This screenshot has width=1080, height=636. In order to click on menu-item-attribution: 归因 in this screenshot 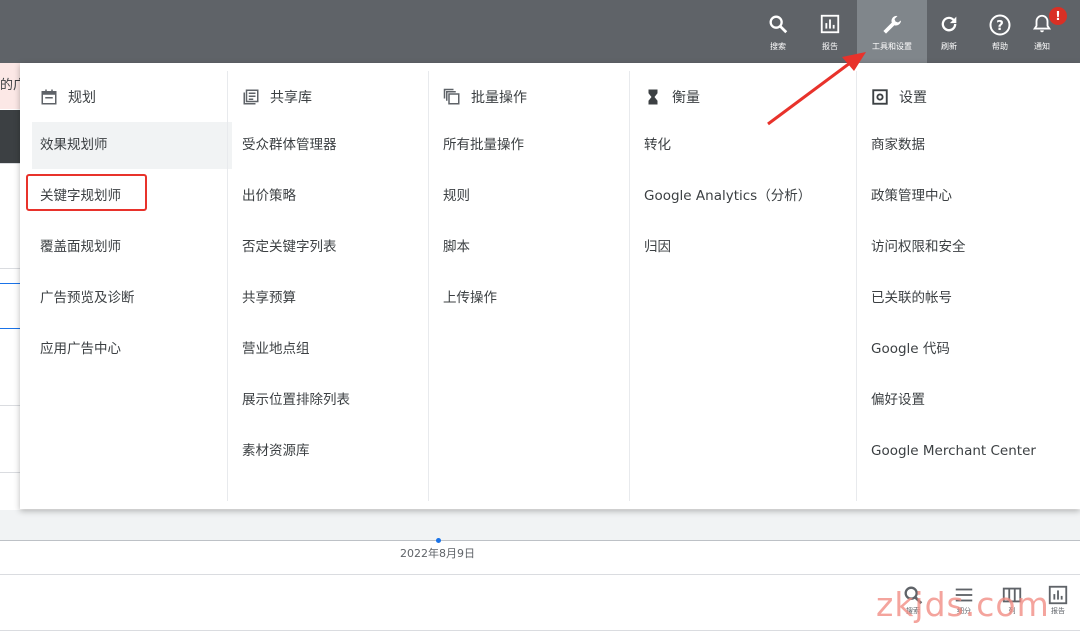, I will do `click(650, 247)`.